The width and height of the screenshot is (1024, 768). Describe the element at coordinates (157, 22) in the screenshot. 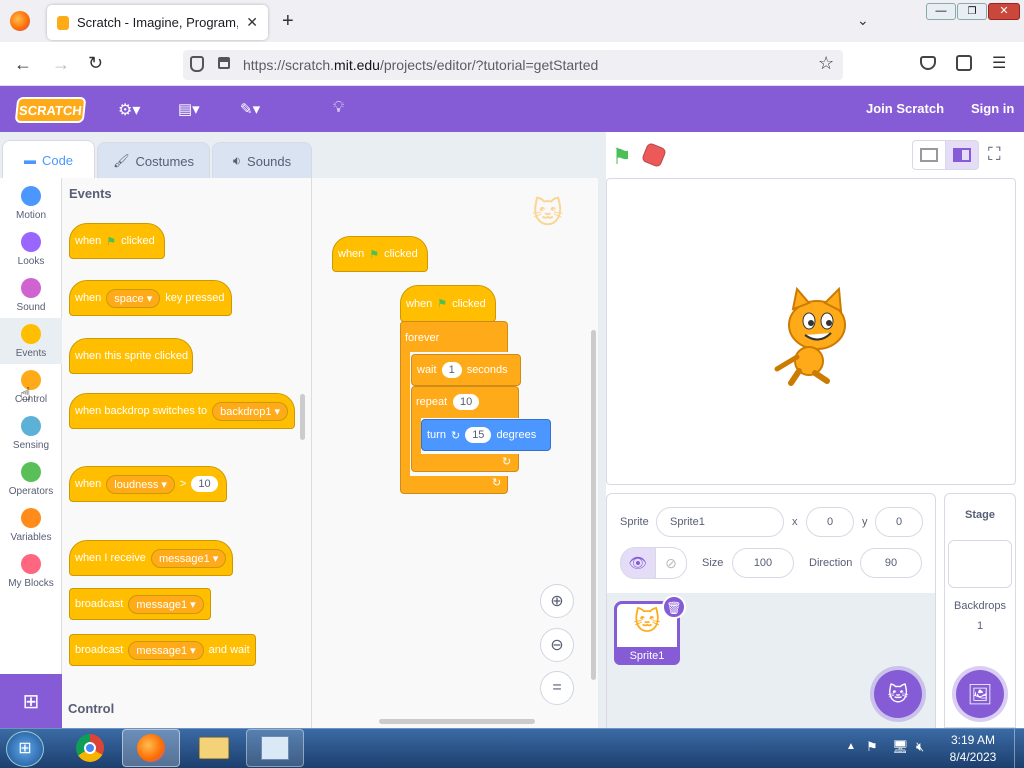

I see `browser-tab: Scratch - Imagine, Program, Sh ✕` at that location.